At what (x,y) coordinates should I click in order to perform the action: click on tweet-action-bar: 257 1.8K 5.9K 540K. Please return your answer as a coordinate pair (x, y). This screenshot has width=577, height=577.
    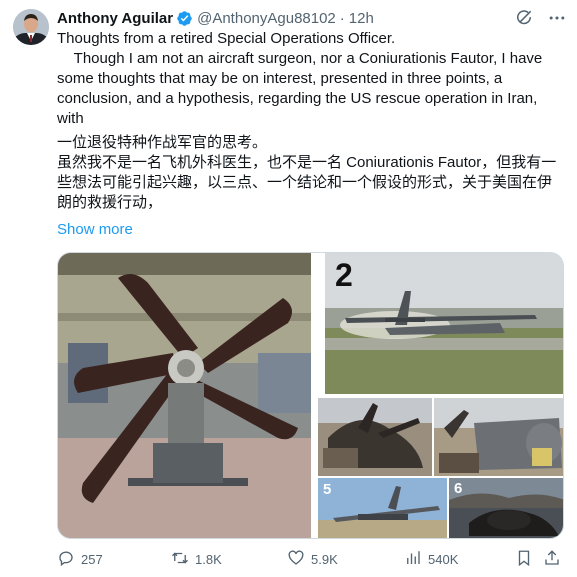
    Looking at the image, I should click on (310, 559).